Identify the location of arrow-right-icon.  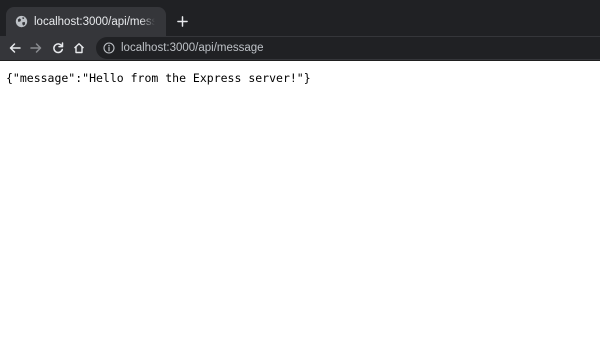
(36, 48).